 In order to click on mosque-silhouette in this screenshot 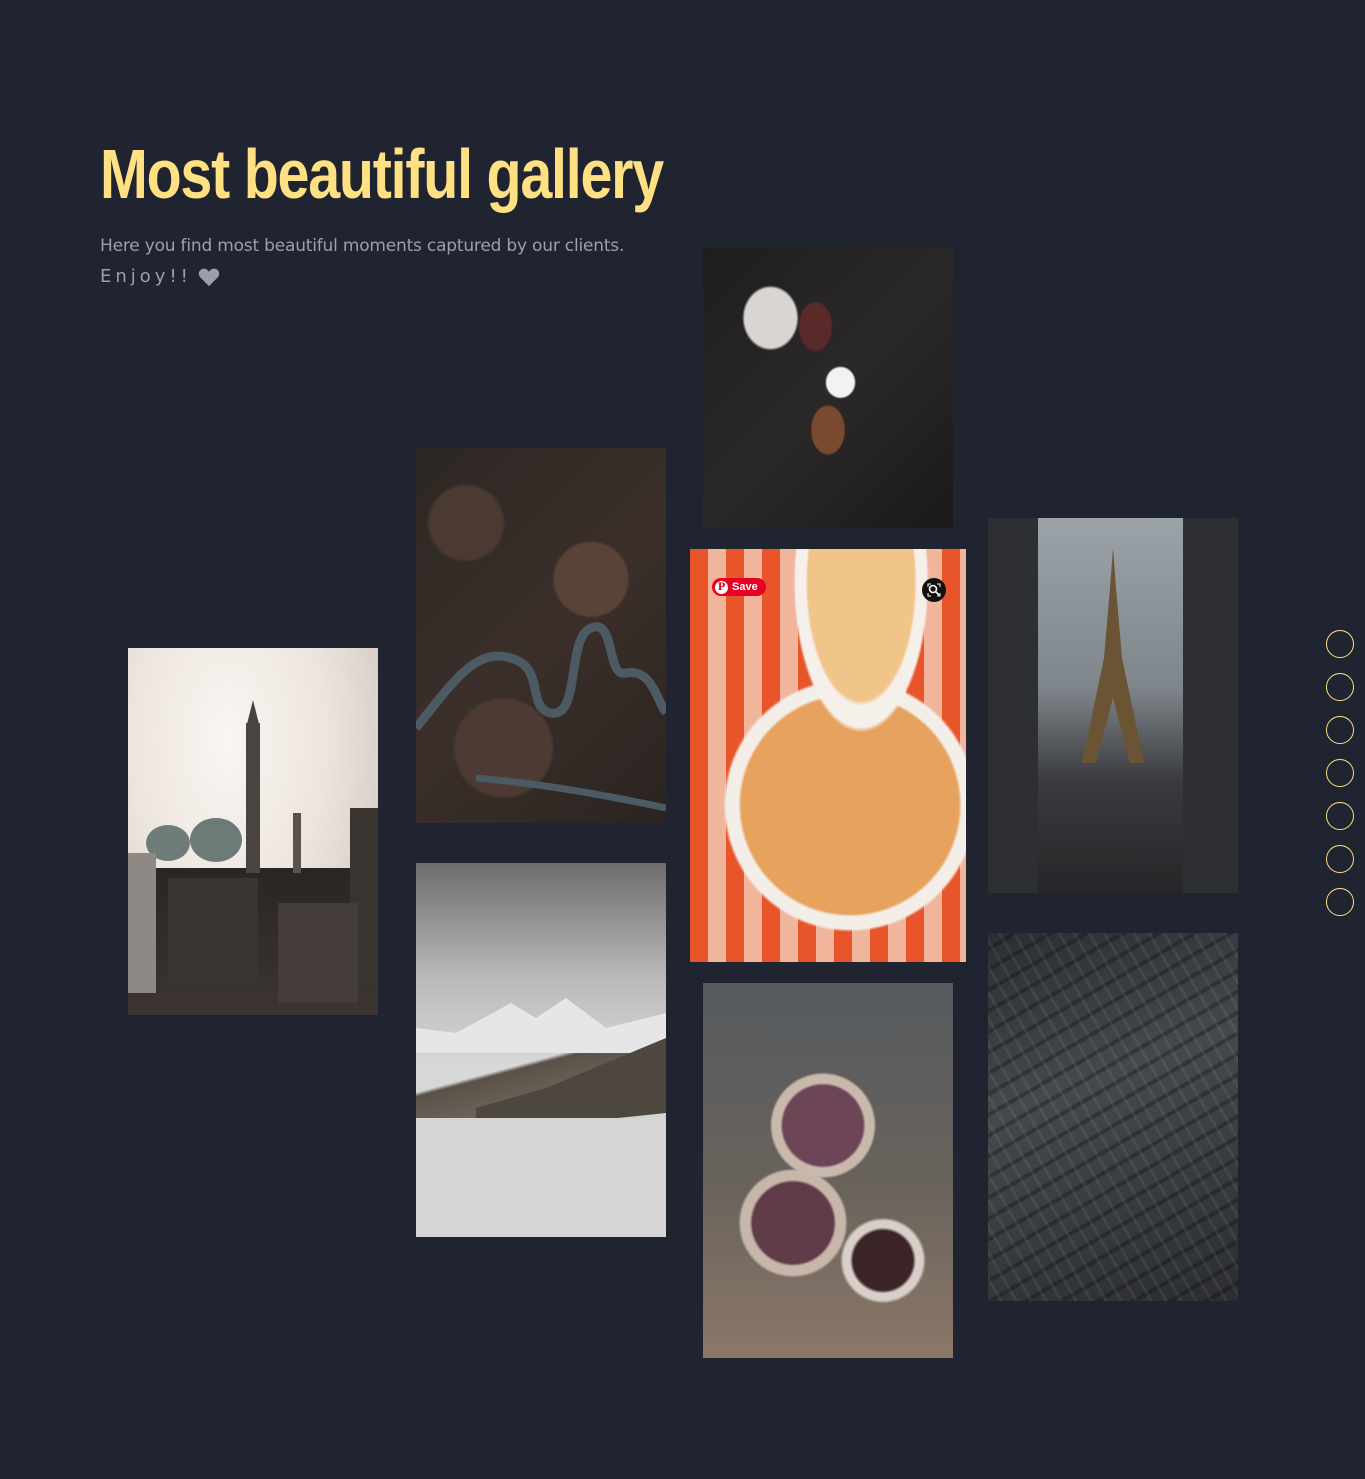, I will do `click(253, 851)`.